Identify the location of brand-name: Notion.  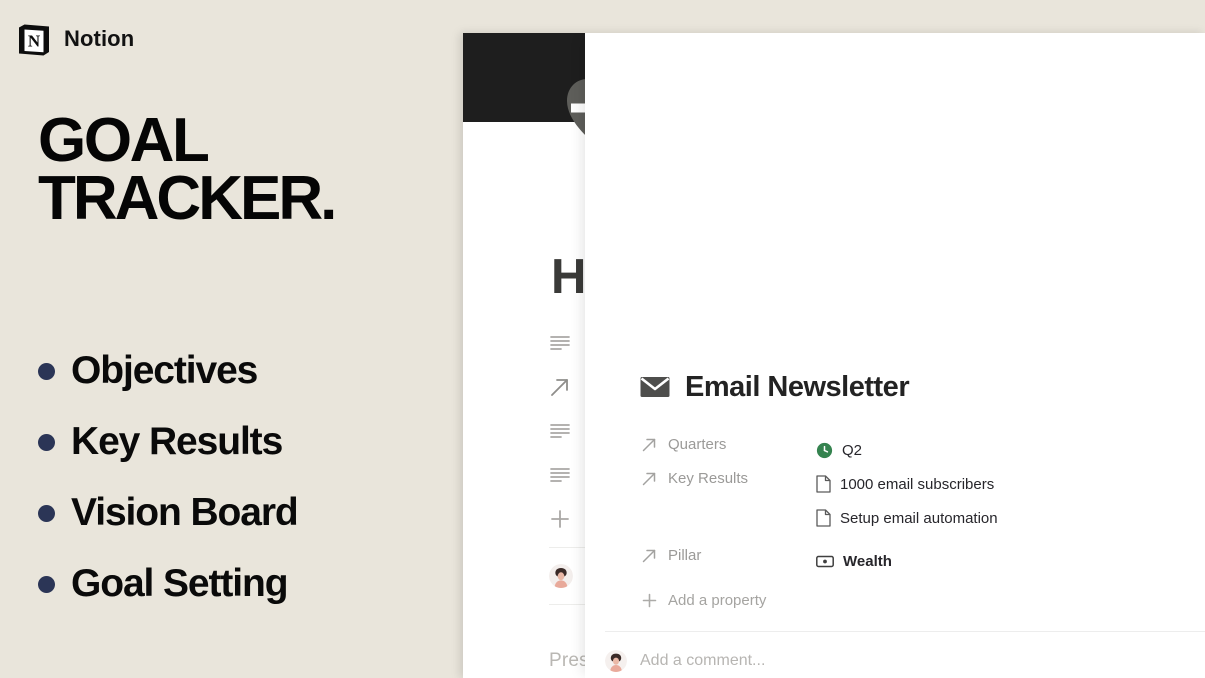
(99, 38).